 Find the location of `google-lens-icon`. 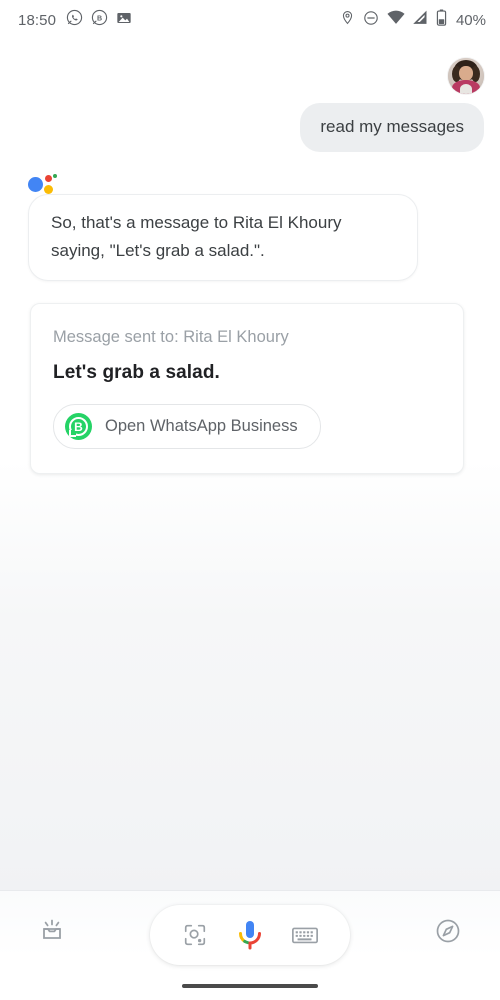

google-lens-icon is located at coordinates (195, 935).